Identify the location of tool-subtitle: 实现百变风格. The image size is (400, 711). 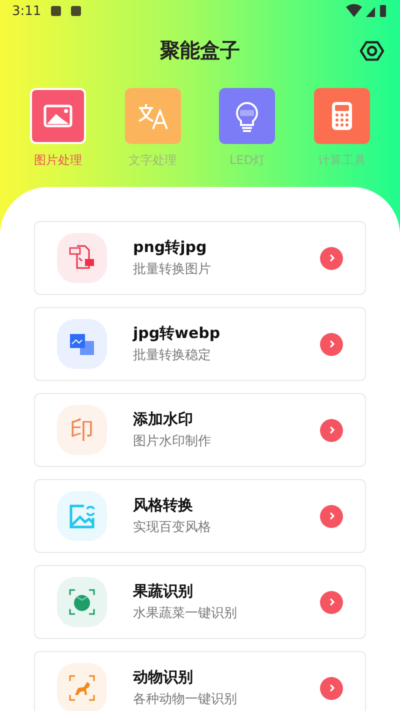
(172, 527).